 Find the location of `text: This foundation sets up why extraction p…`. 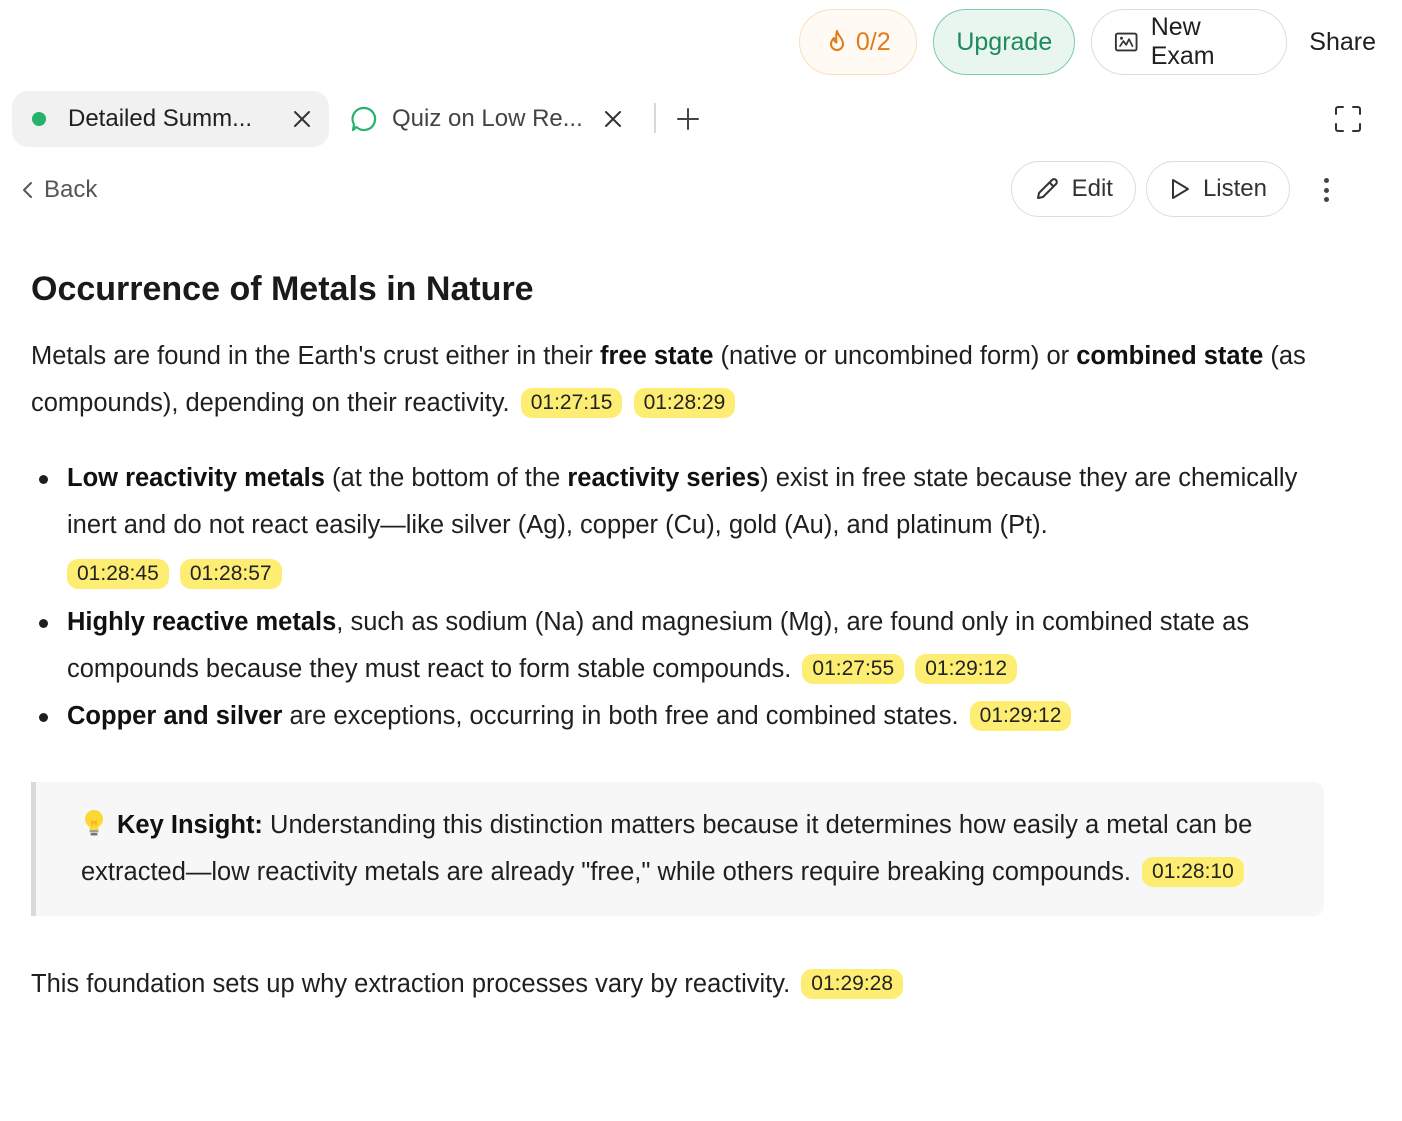

text: This foundation sets up why extraction p… is located at coordinates (411, 984).